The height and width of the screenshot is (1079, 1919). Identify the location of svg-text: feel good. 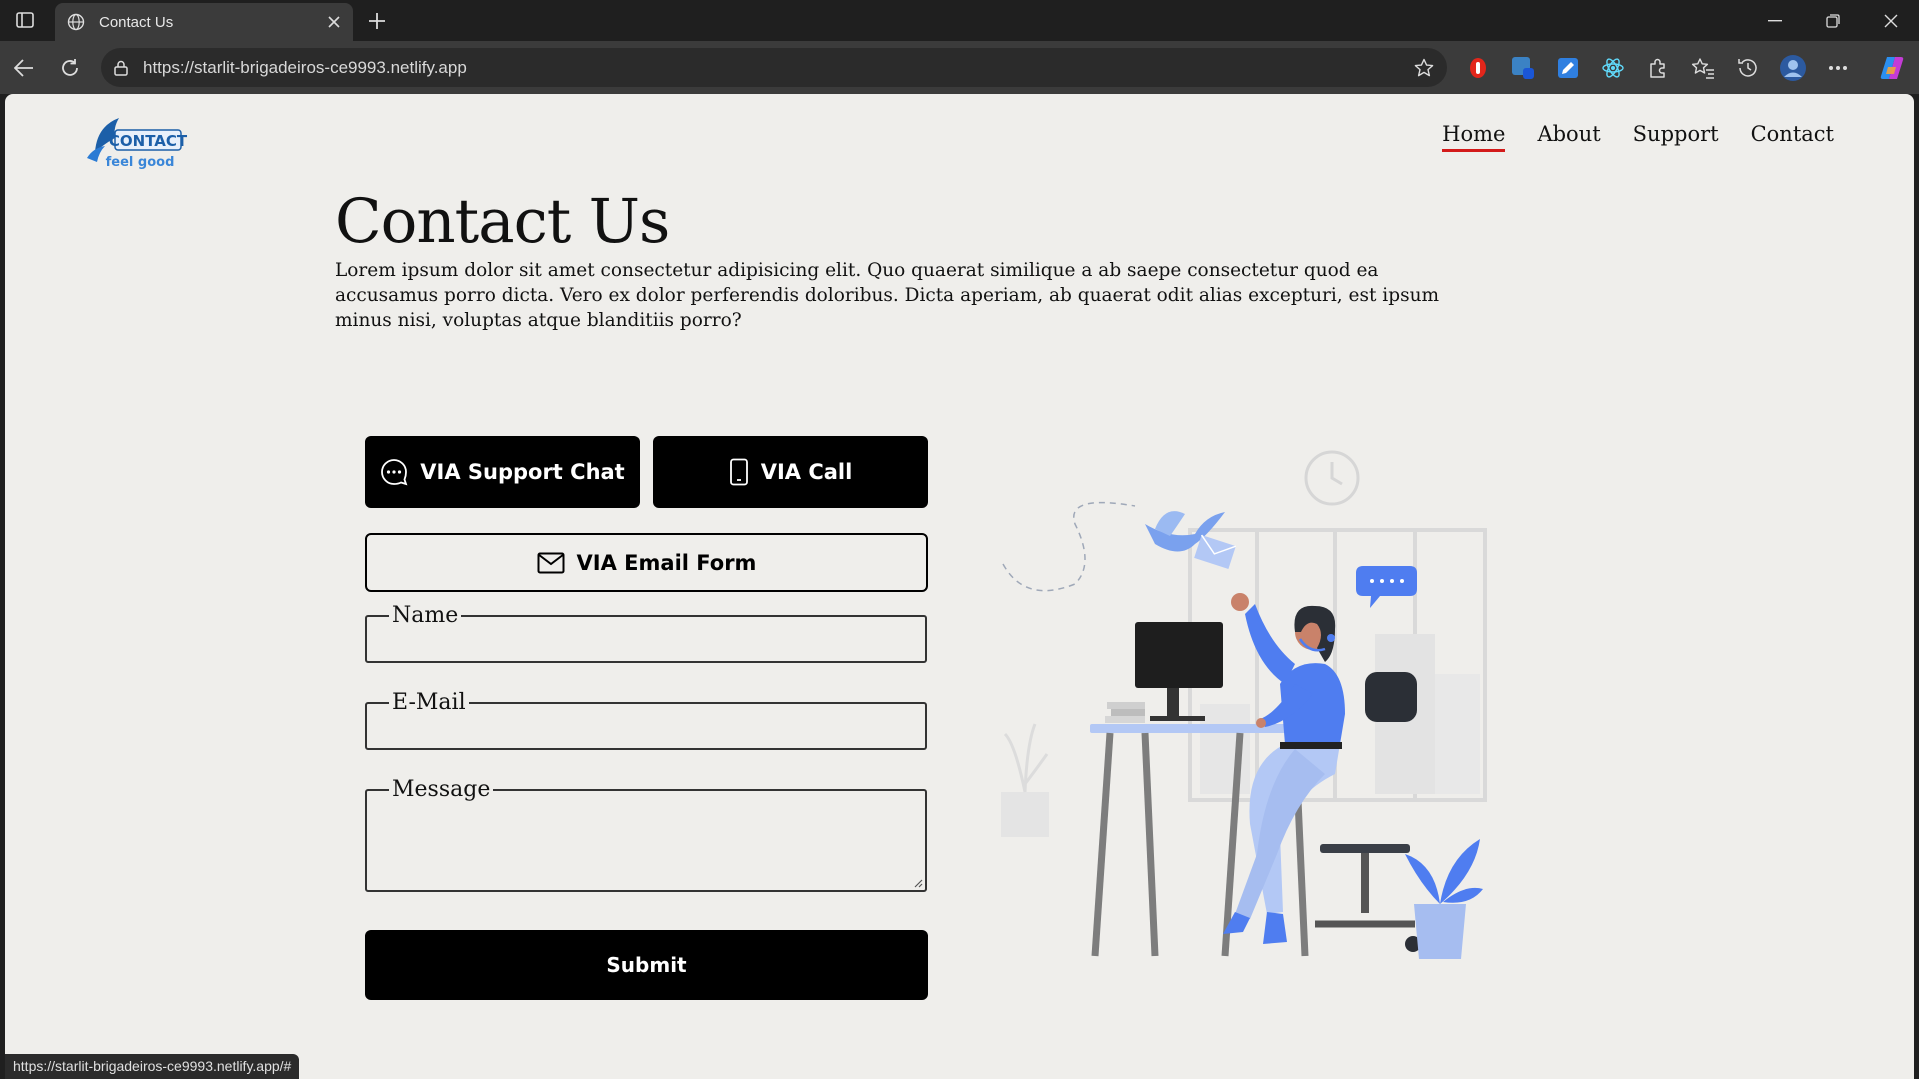
(140, 162).